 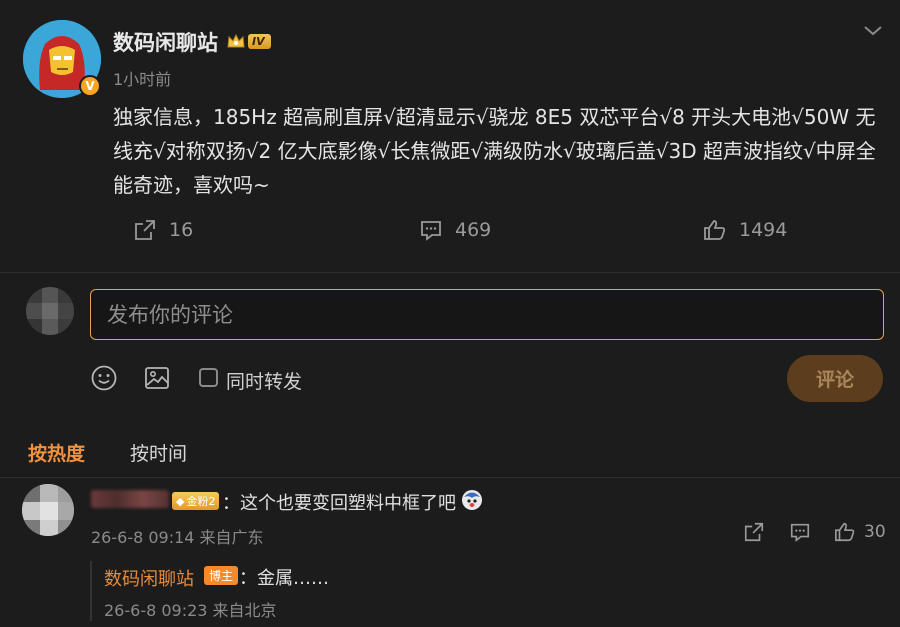 I want to click on crown-icon, so click(x=236, y=40).